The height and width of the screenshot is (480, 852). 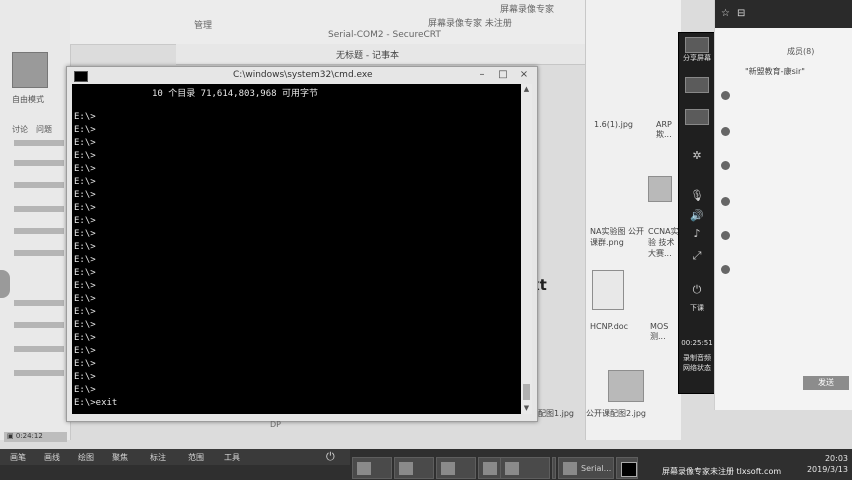 What do you see at coordinates (384, 35) in the screenshot?
I see `securecrt-title: Serial-COM2 - SecureCRT` at bounding box center [384, 35].